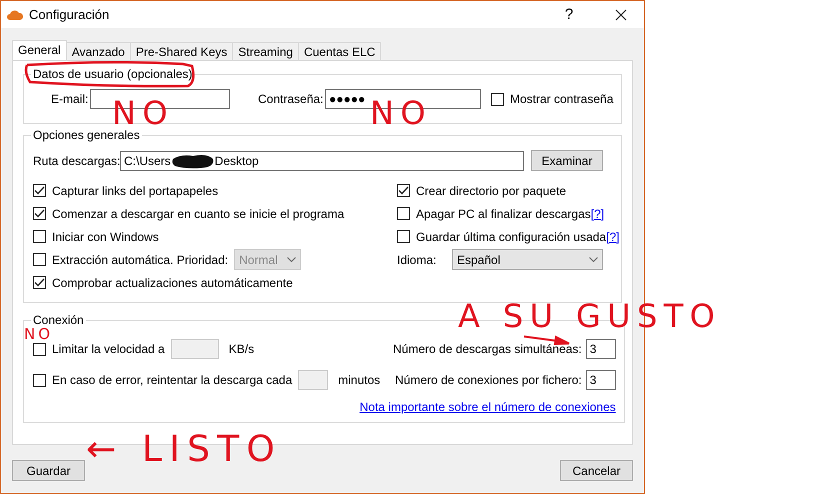 The width and height of the screenshot is (819, 494). Describe the element at coordinates (192, 160) in the screenshot. I see `redaction-mark` at that location.